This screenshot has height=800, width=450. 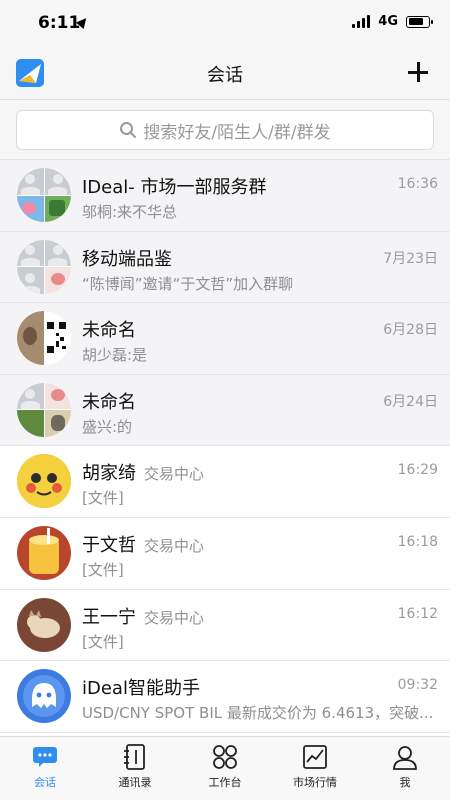 What do you see at coordinates (315, 782) in the screenshot?
I see `tab-label: 市场行情` at bounding box center [315, 782].